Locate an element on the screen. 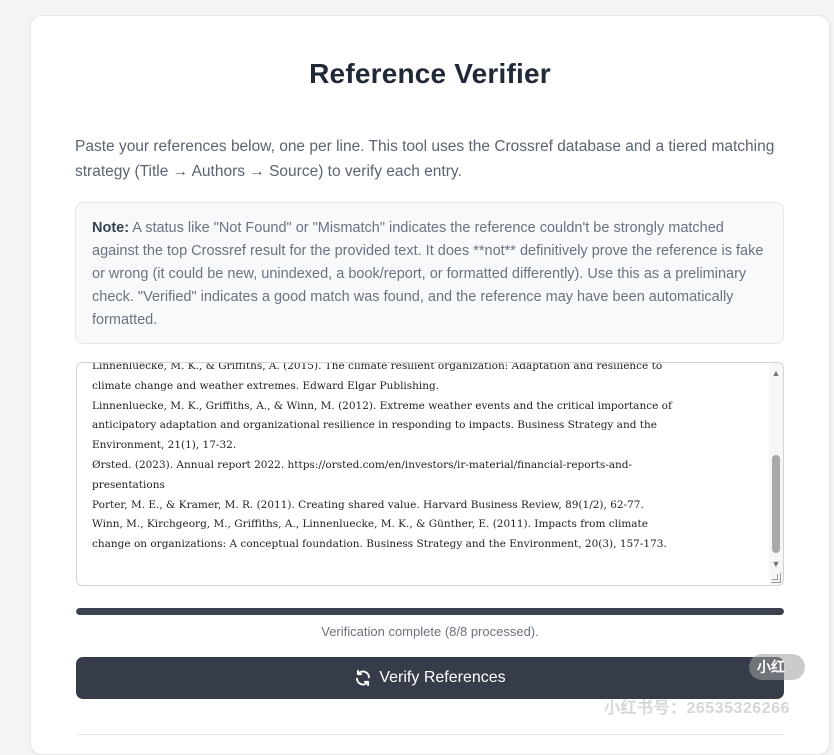  watermark-badge: 小红 is located at coordinates (777, 667).